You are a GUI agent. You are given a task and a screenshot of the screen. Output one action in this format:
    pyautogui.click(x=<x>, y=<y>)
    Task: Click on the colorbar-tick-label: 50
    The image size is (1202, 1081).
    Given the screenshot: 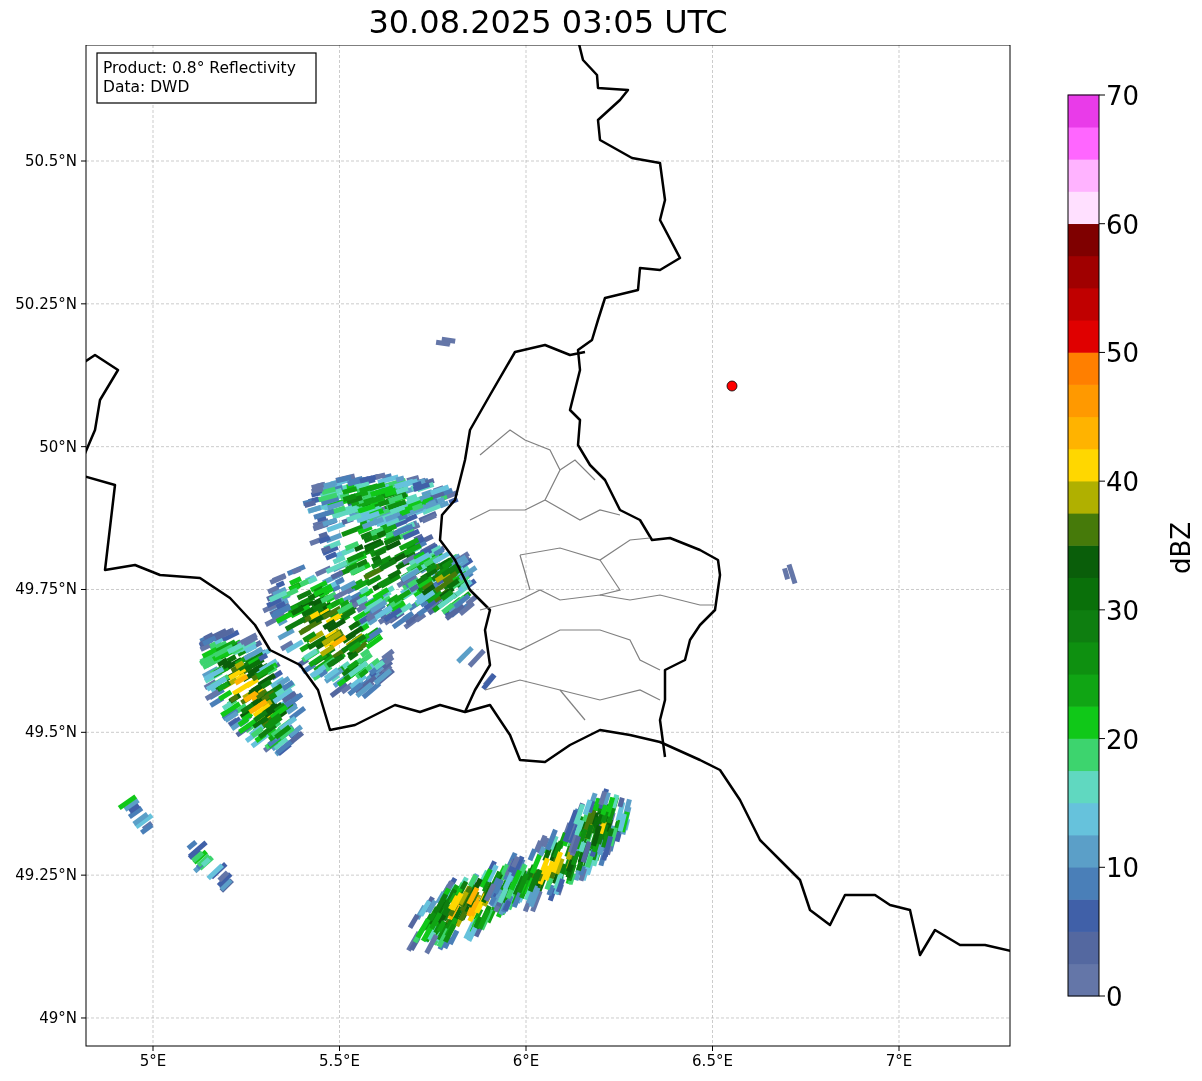 What is the action you would take?
    pyautogui.click(x=1123, y=353)
    